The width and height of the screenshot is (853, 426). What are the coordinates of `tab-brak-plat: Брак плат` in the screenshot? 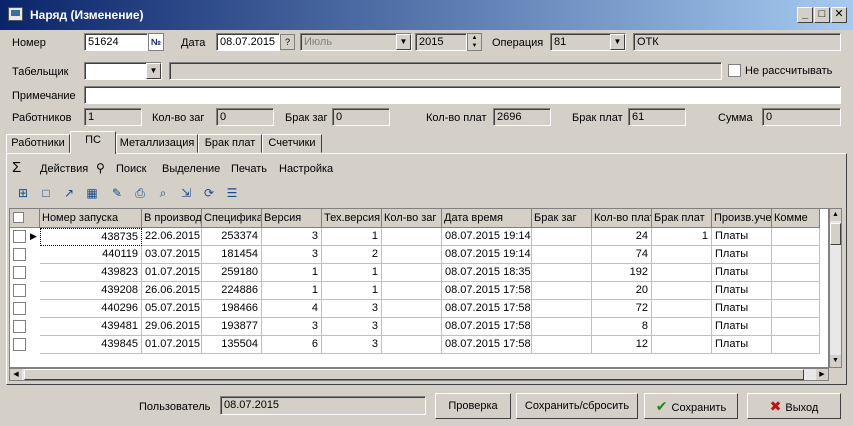 It's located at (230, 143).